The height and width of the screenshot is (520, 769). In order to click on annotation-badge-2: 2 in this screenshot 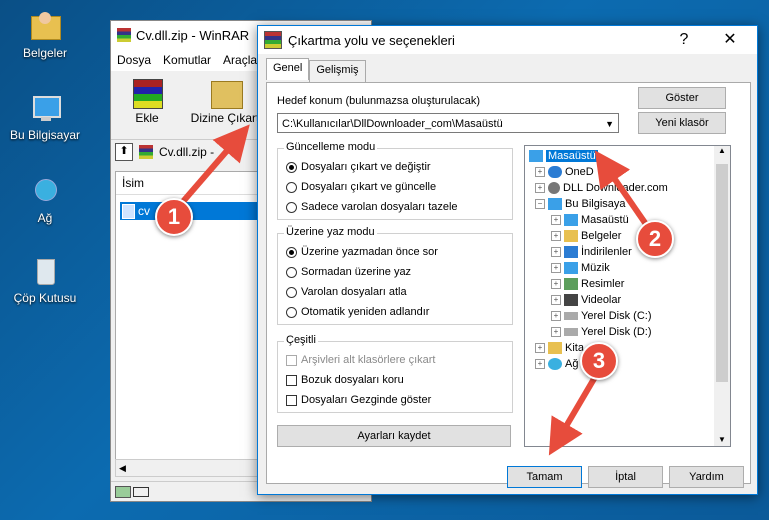, I will do `click(655, 239)`.